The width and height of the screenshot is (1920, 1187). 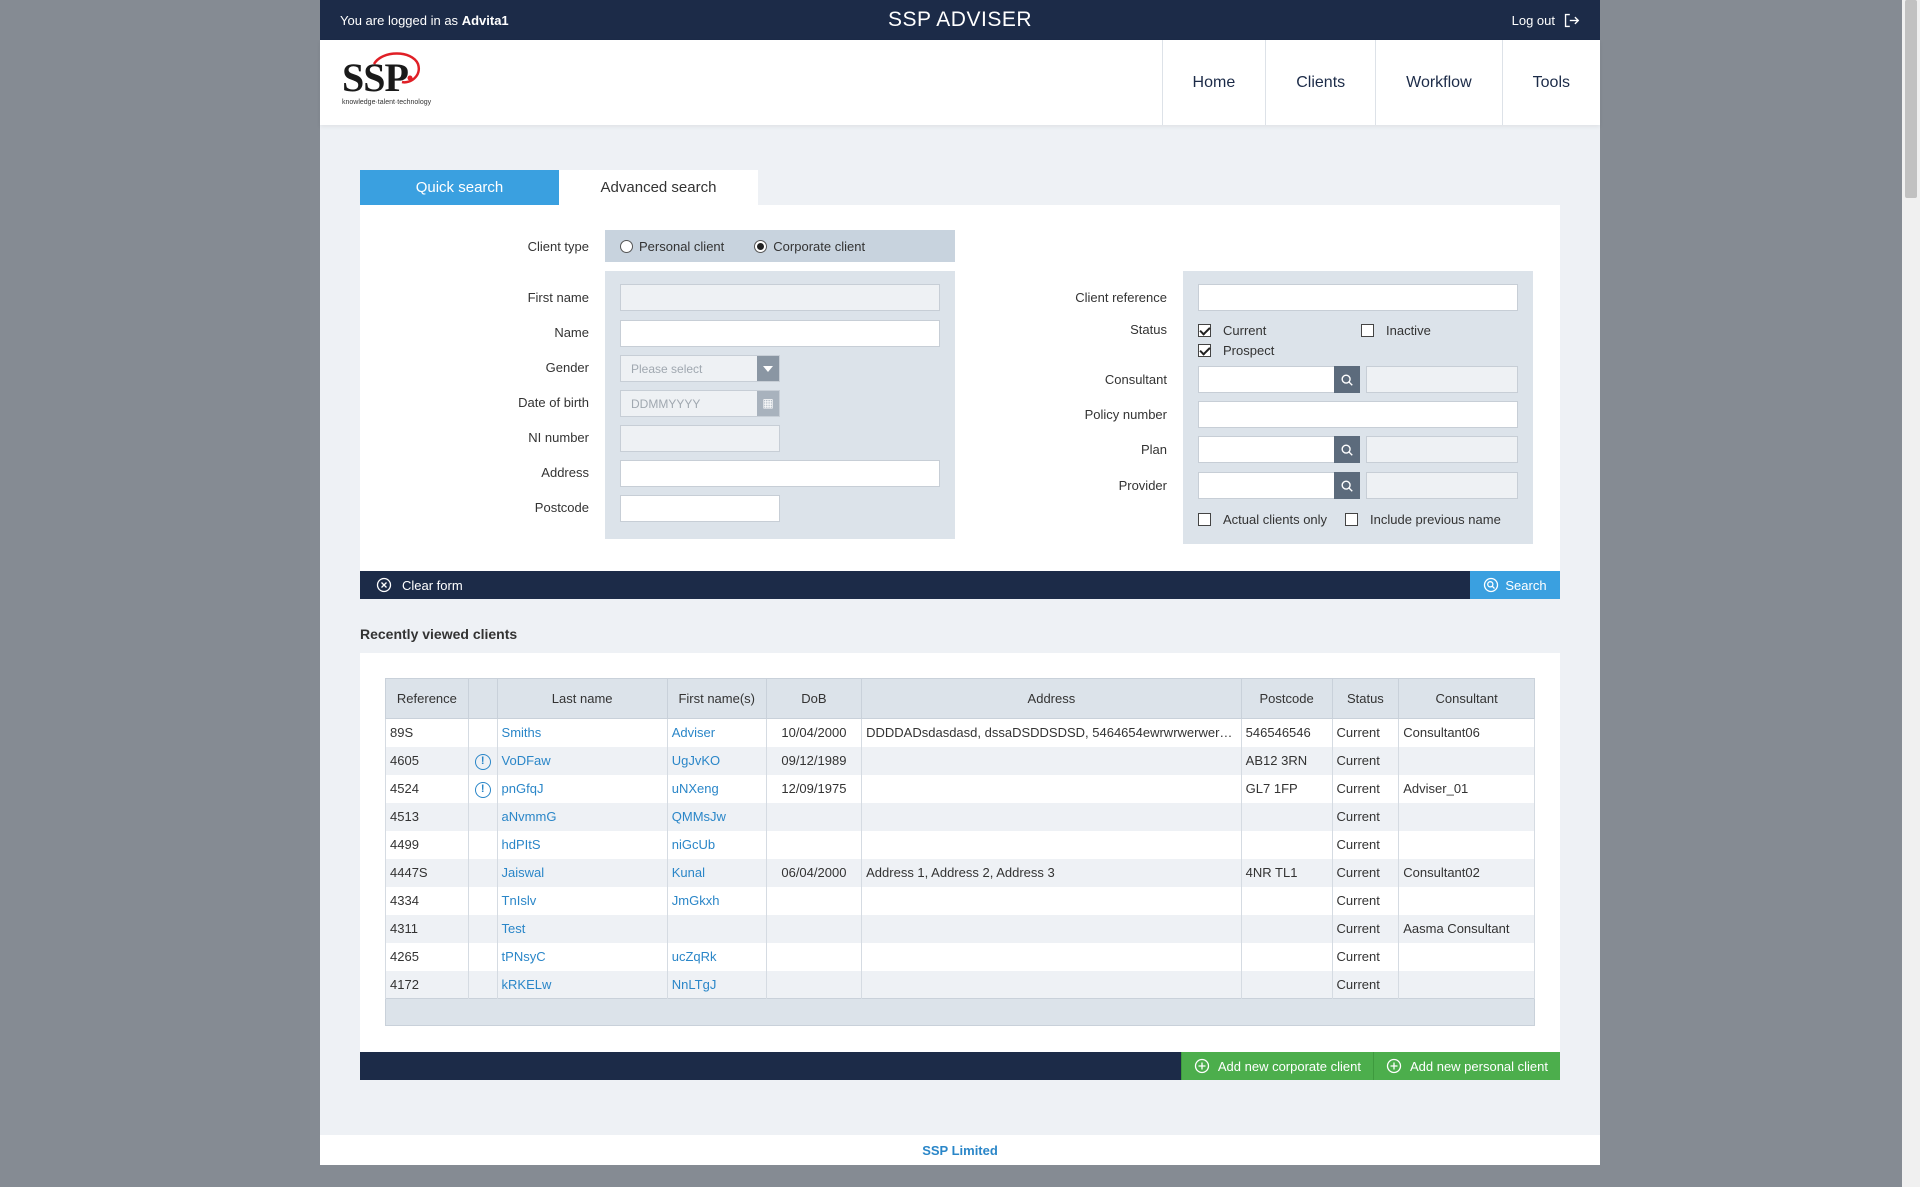 What do you see at coordinates (558, 246) in the screenshot?
I see `client-type-label: Client type` at bounding box center [558, 246].